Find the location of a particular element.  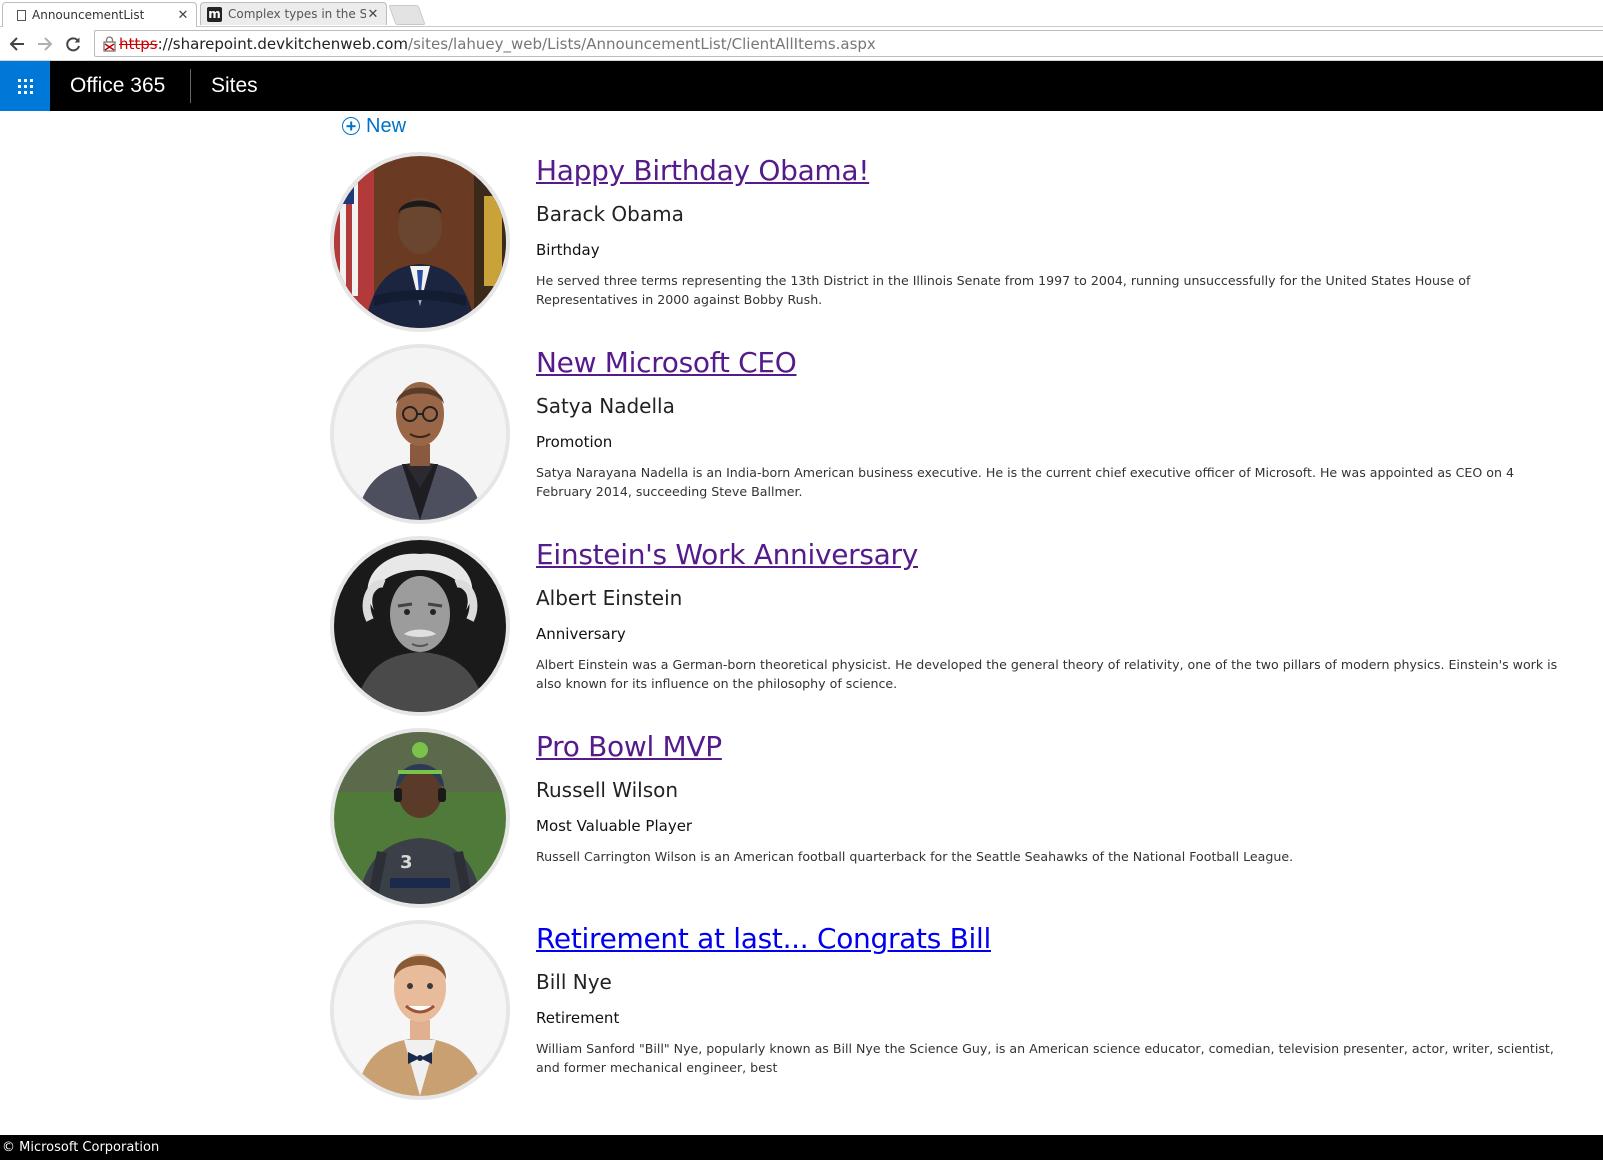

announcement-title-link: New Microsoft CEO is located at coordinates (666, 362).